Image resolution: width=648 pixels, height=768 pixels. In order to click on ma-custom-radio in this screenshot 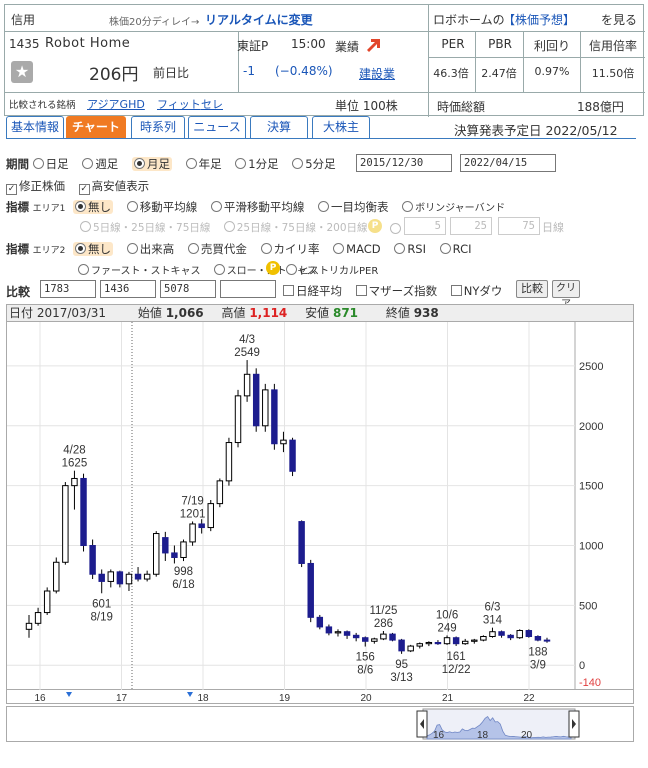, I will do `click(395, 228)`.